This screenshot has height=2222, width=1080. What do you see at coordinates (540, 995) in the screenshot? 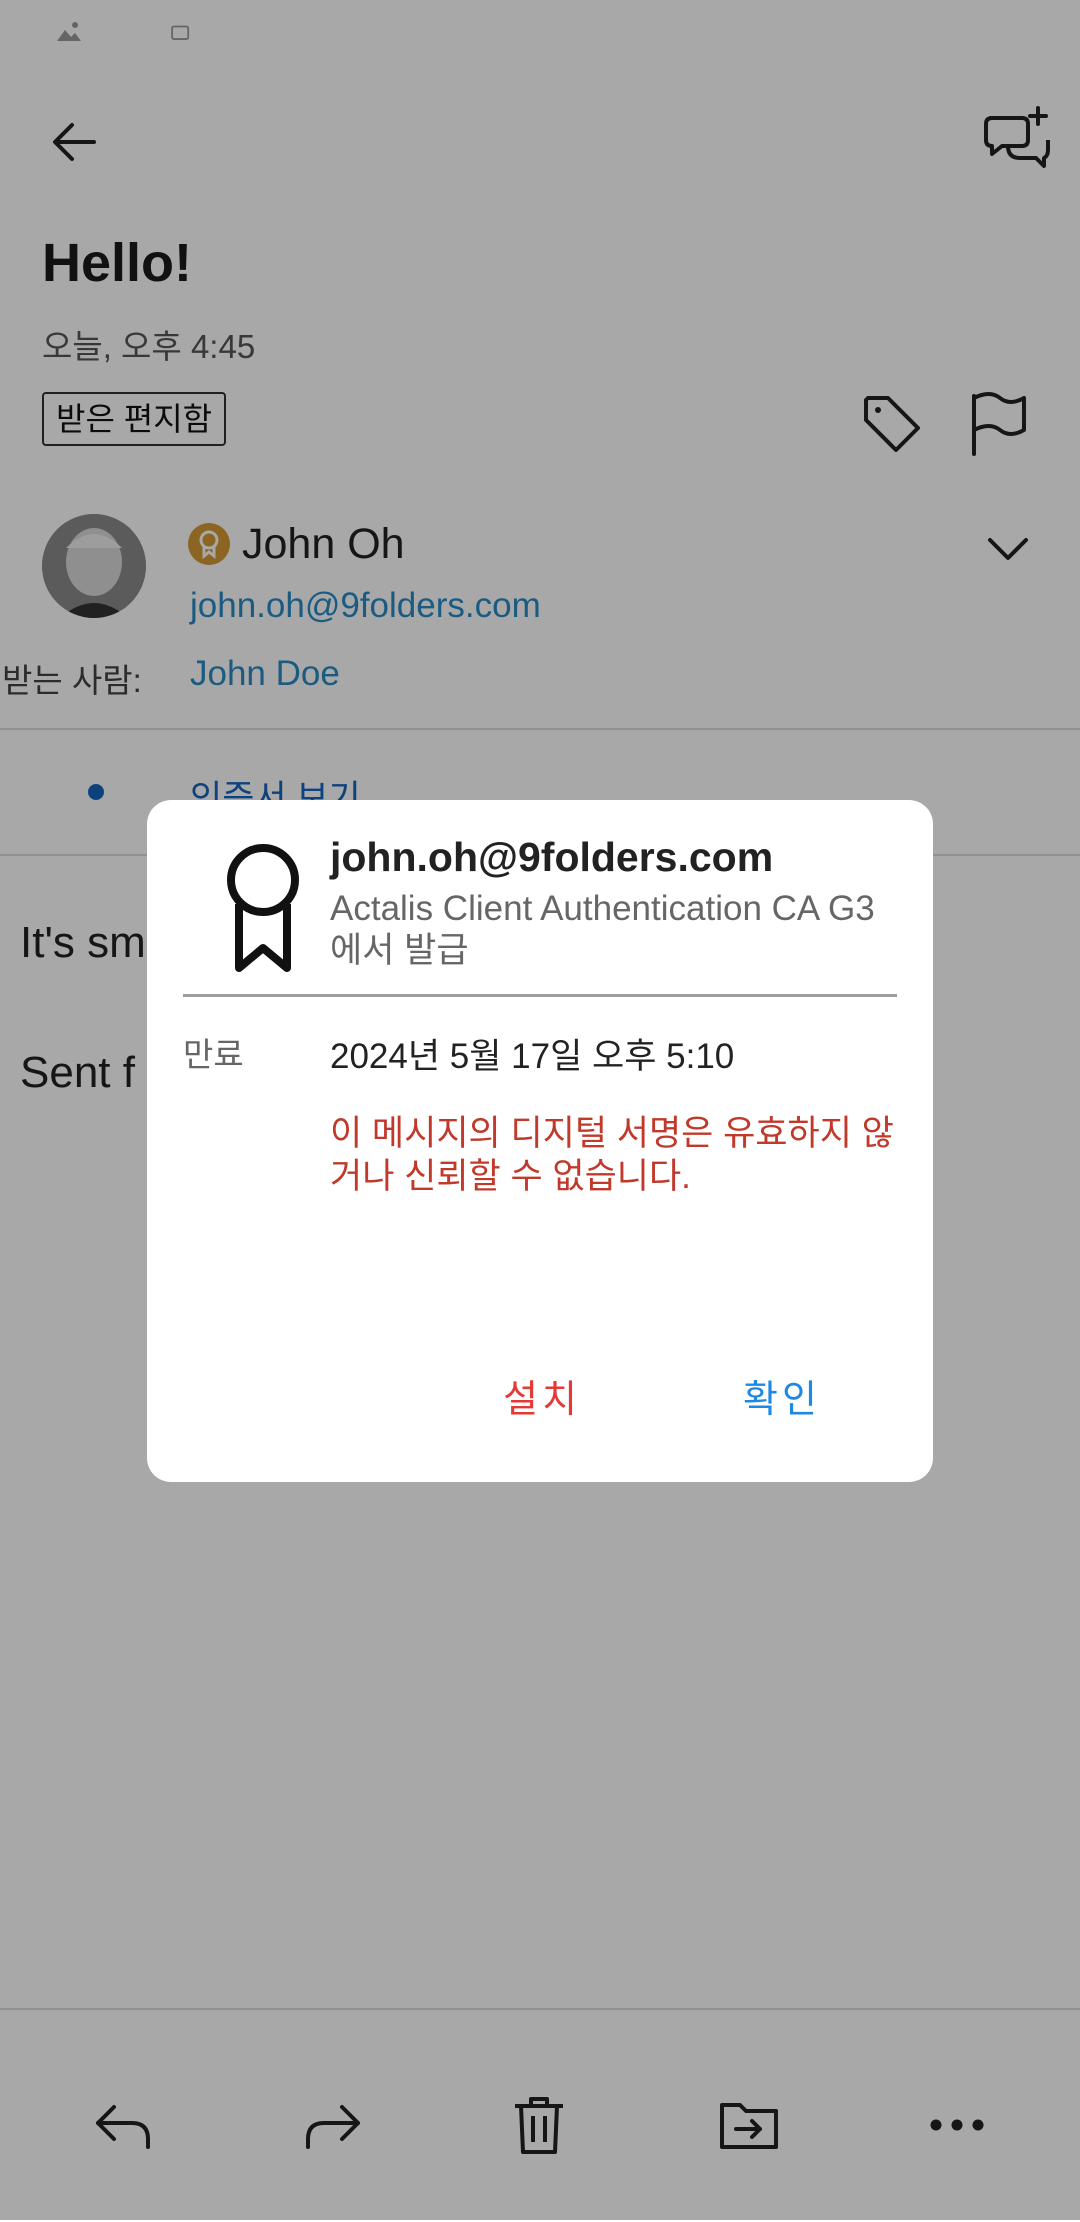
I see `dialog-divider` at bounding box center [540, 995].